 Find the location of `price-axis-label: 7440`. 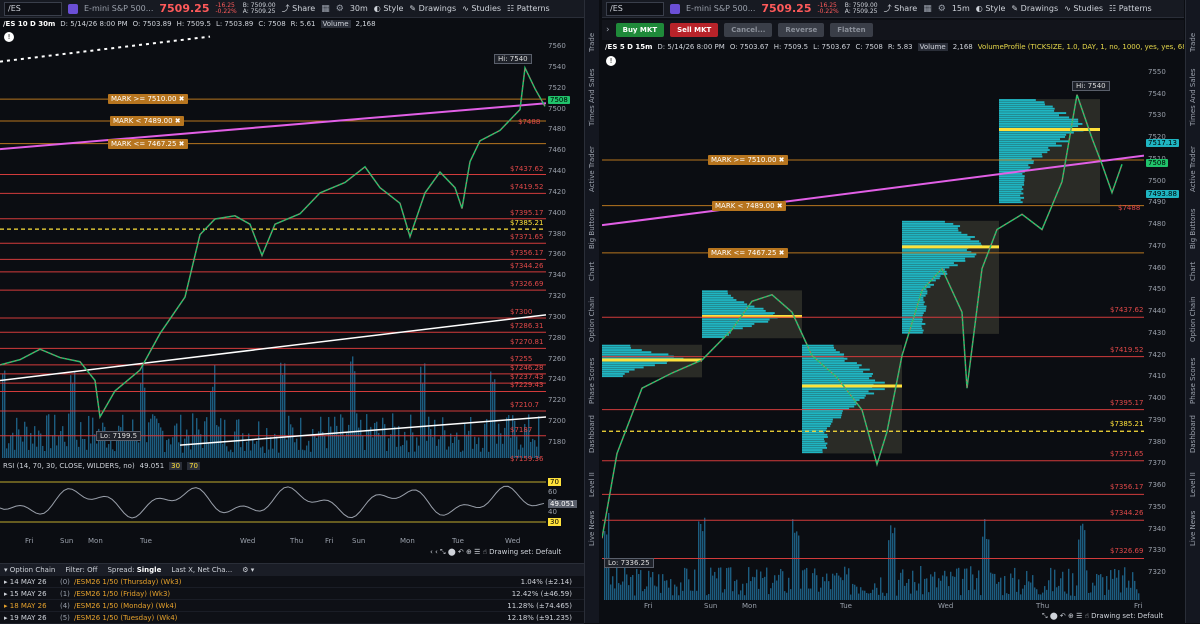

price-axis-label: 7440 is located at coordinates (1157, 311).